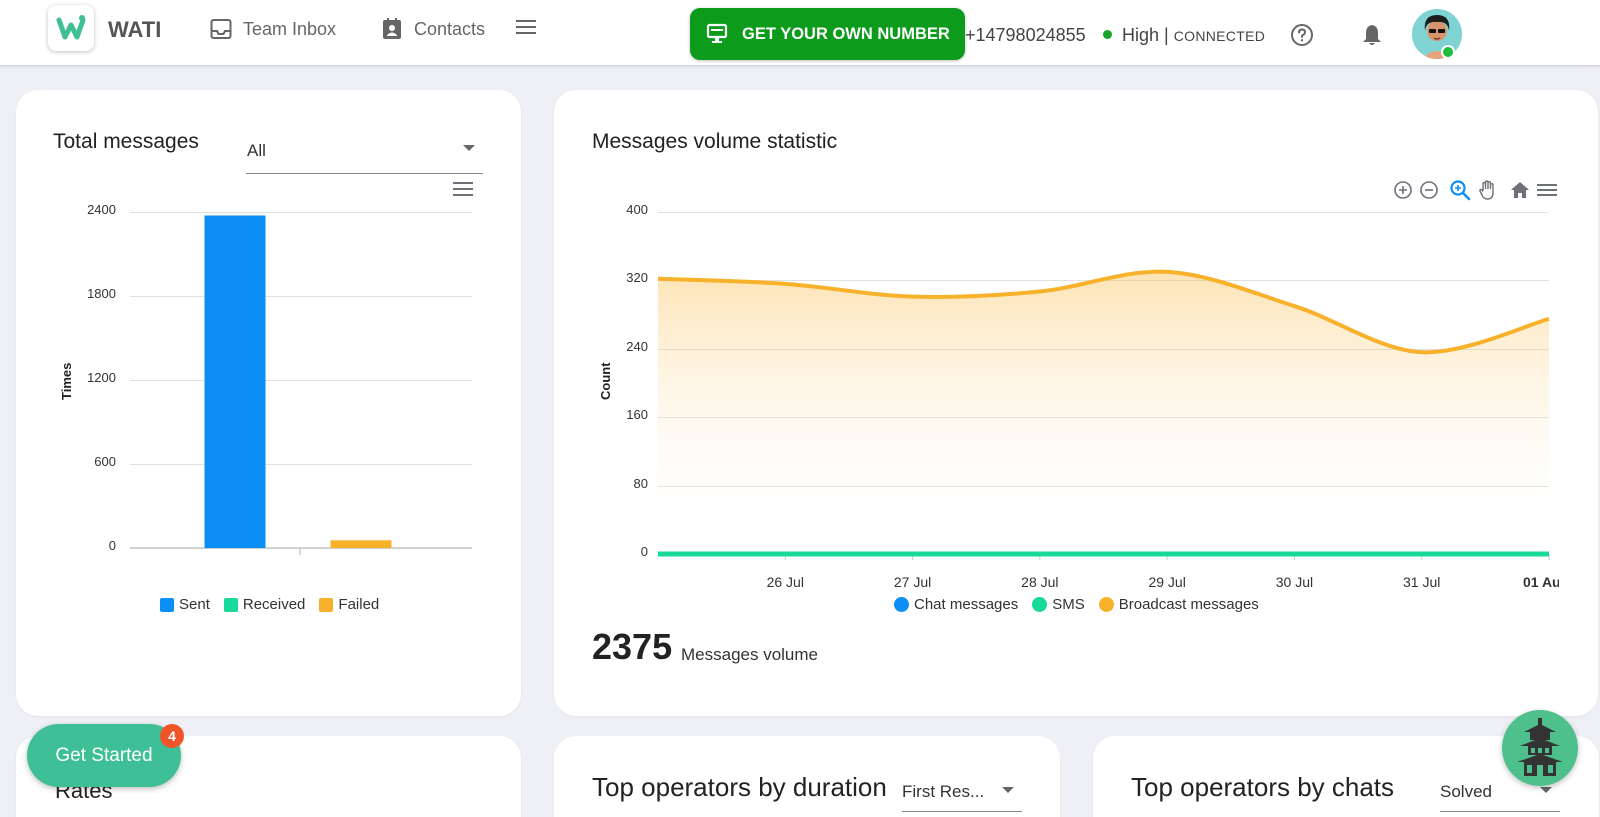 This screenshot has height=817, width=1600. I want to click on y-tick-label: 2400, so click(101, 209).